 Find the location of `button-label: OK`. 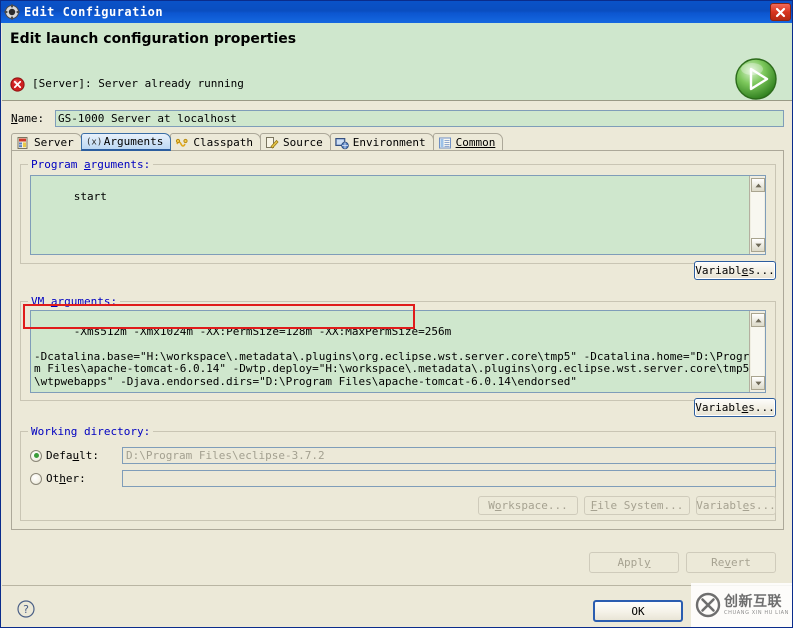

button-label: OK is located at coordinates (638, 611).